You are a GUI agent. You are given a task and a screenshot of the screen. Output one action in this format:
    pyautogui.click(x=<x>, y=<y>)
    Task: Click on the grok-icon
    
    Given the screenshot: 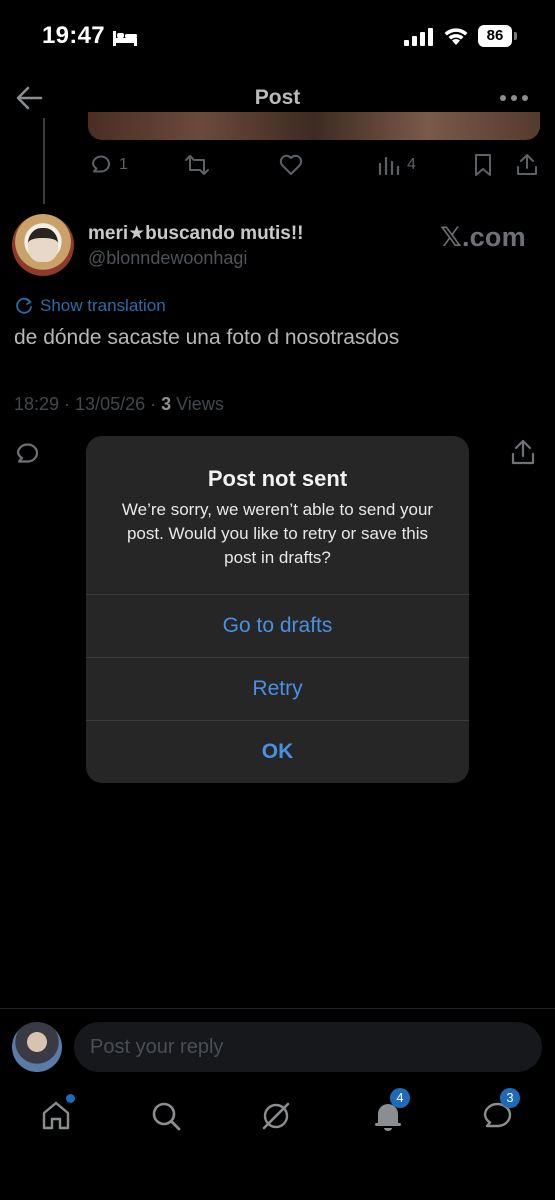 What is the action you would take?
    pyautogui.click(x=276, y=1116)
    